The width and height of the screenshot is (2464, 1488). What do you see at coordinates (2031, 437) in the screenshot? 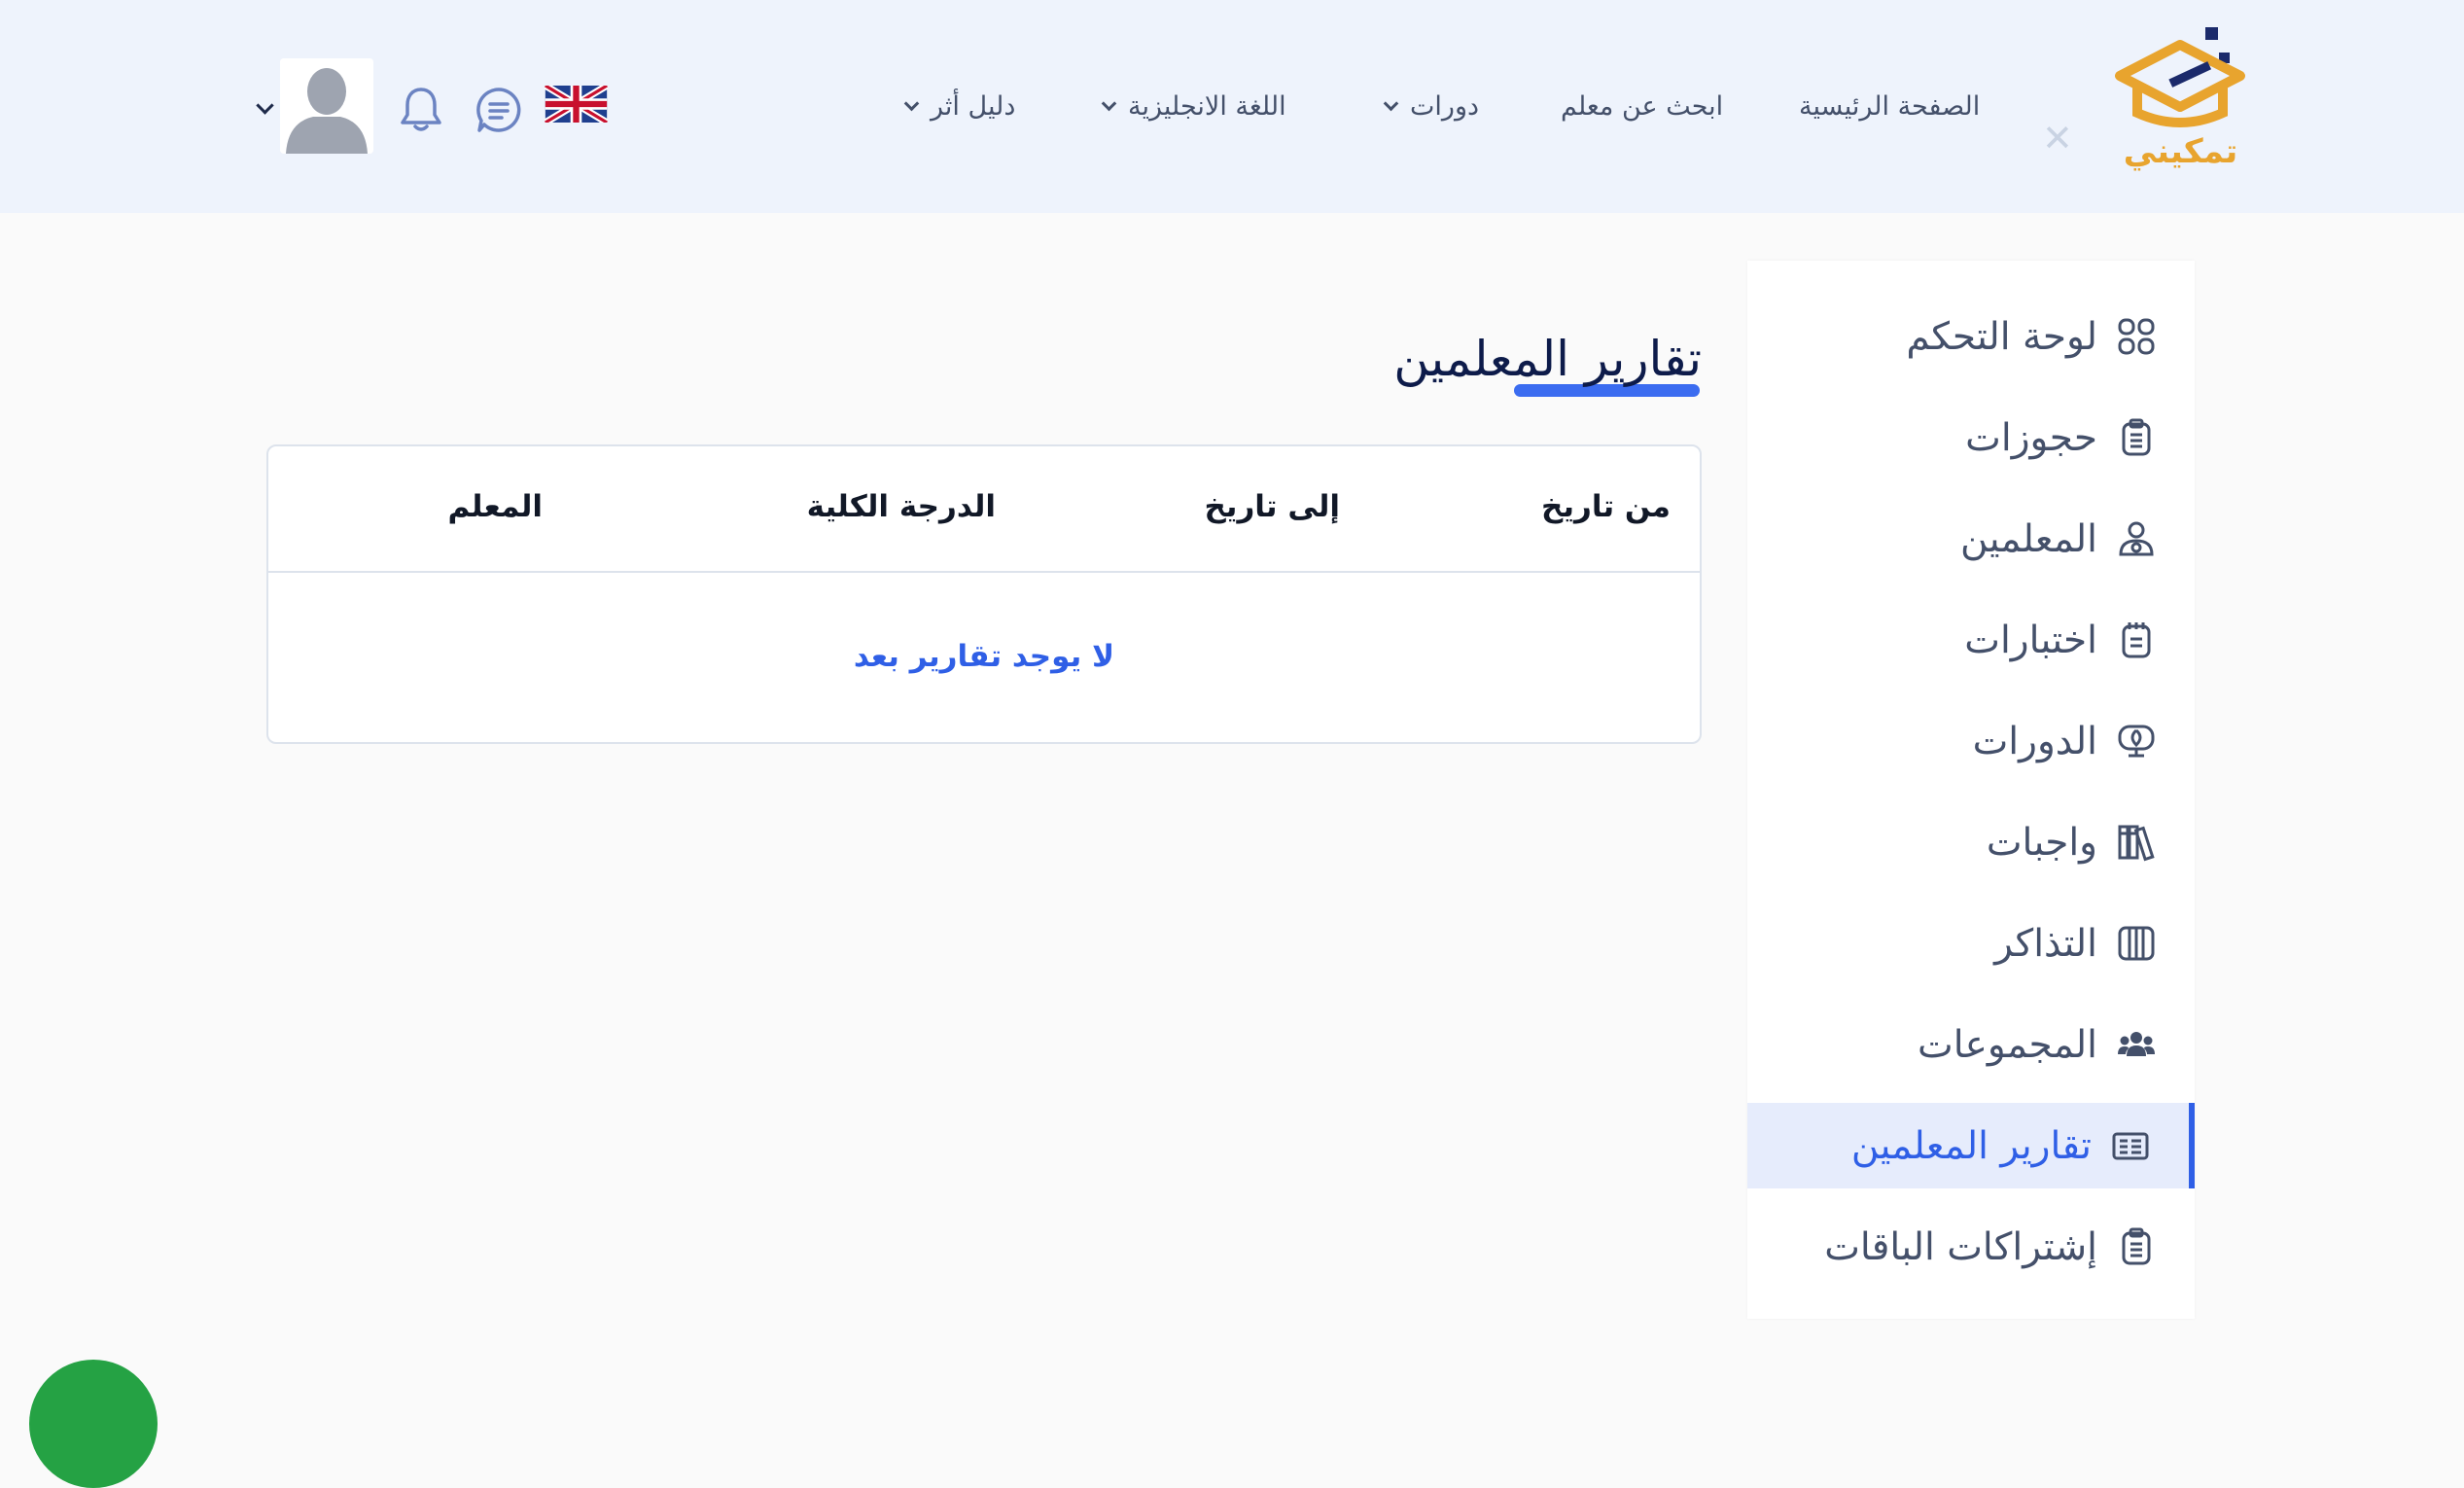
I see `sidebar-item-label: حجوزات` at bounding box center [2031, 437].